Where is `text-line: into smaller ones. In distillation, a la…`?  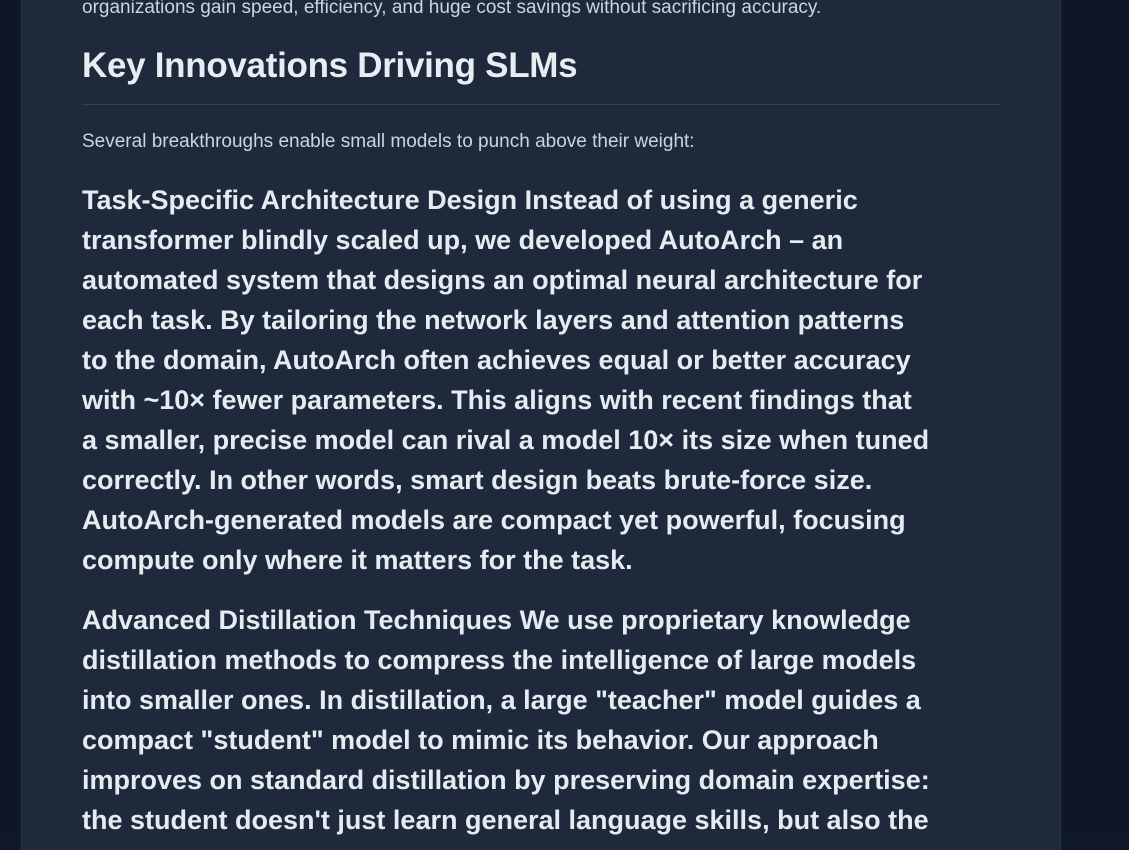 text-line: into smaller ones. In distillation, a la… is located at coordinates (501, 700).